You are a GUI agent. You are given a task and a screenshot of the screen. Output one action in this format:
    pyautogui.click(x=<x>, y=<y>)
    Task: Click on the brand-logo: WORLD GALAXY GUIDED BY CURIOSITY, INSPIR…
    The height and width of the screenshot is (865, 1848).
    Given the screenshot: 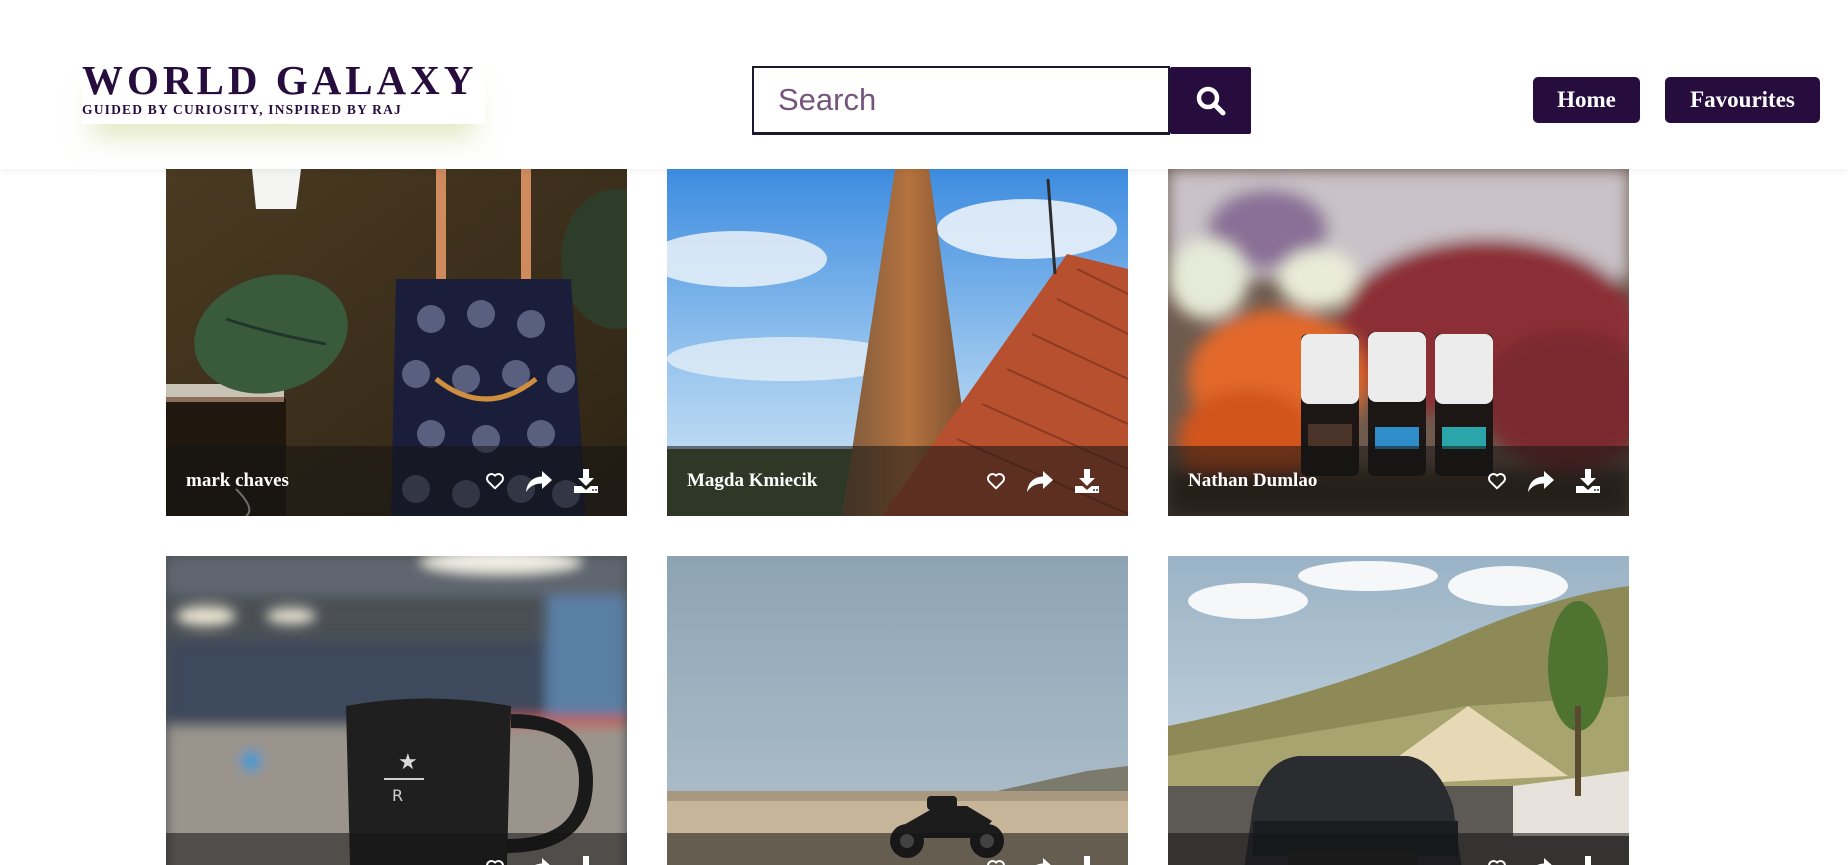 What is the action you would take?
    pyautogui.click(x=283, y=90)
    